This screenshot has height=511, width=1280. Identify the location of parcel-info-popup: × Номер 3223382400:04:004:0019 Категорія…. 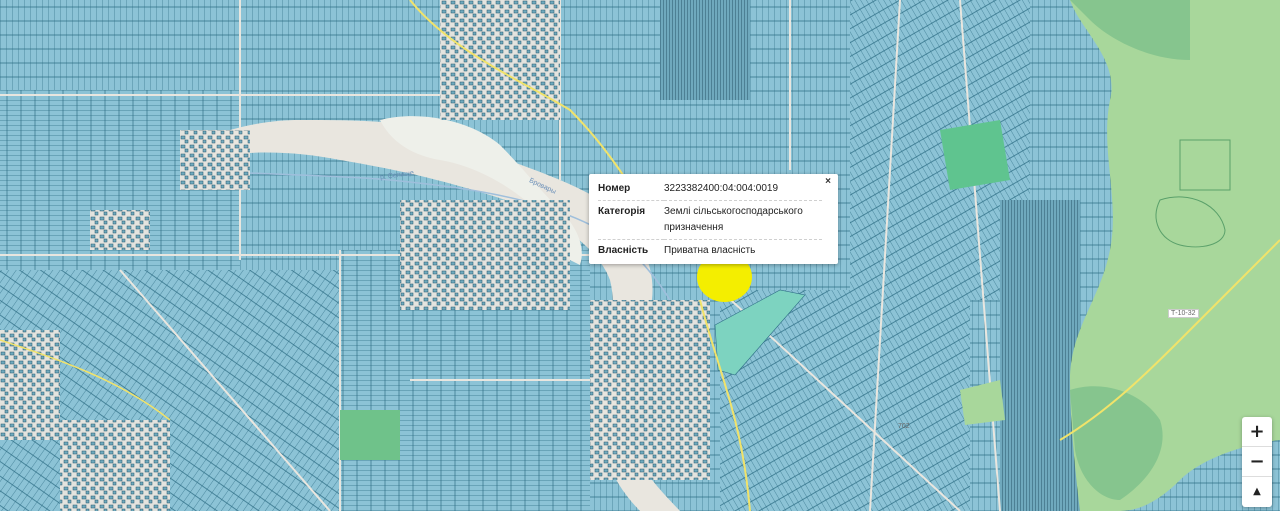
(713, 219).